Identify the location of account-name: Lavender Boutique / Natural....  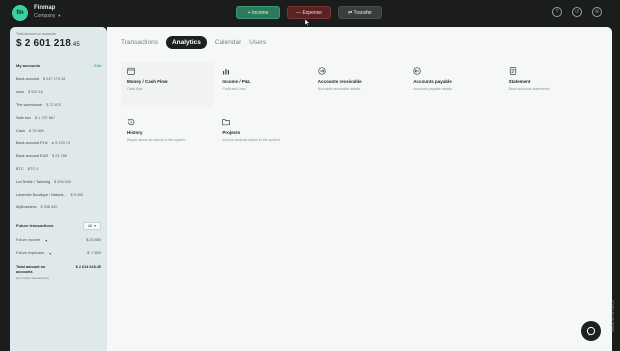
(41, 194).